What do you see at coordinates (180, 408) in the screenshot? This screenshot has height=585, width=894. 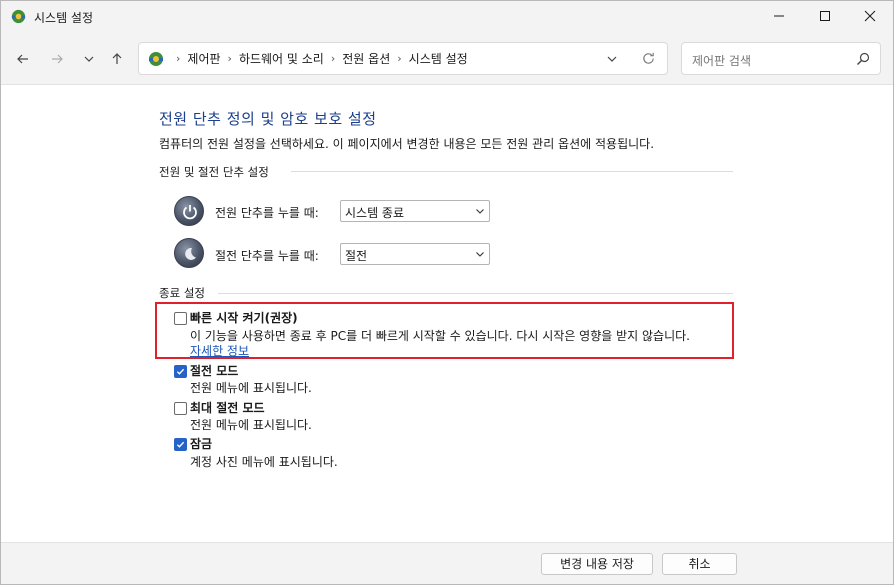 I see `hibernate-checkbox` at bounding box center [180, 408].